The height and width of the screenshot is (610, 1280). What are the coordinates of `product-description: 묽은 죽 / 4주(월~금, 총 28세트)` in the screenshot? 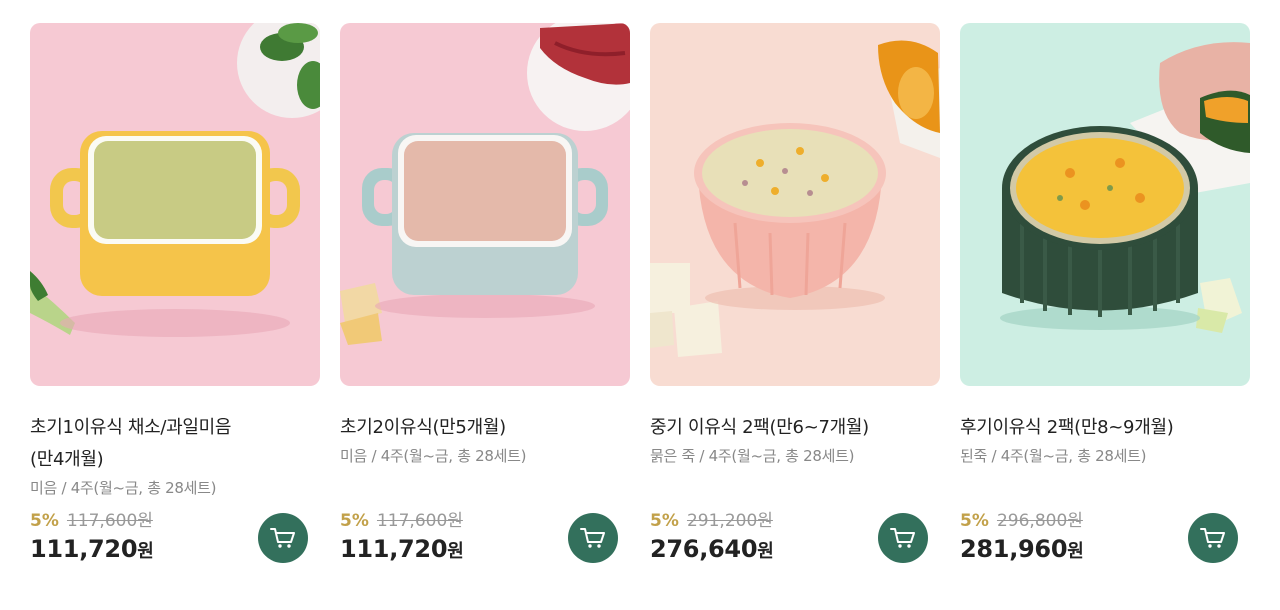 It's located at (752, 456).